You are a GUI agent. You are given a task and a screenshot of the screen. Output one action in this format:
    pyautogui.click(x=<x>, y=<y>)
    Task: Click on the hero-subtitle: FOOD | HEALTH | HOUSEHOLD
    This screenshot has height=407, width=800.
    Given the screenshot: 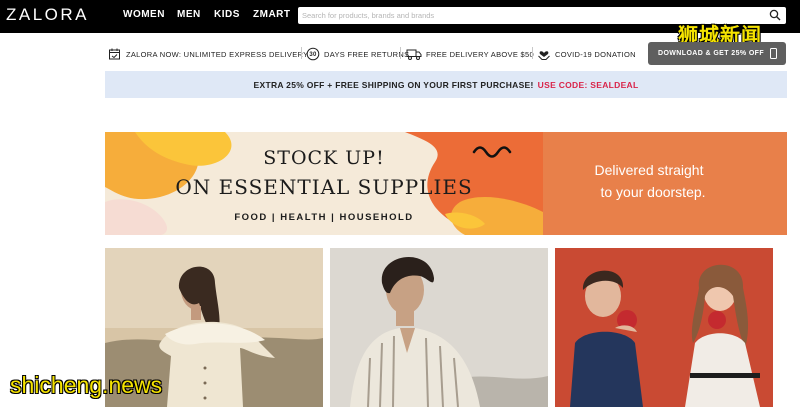 What is the action you would take?
    pyautogui.click(x=324, y=217)
    